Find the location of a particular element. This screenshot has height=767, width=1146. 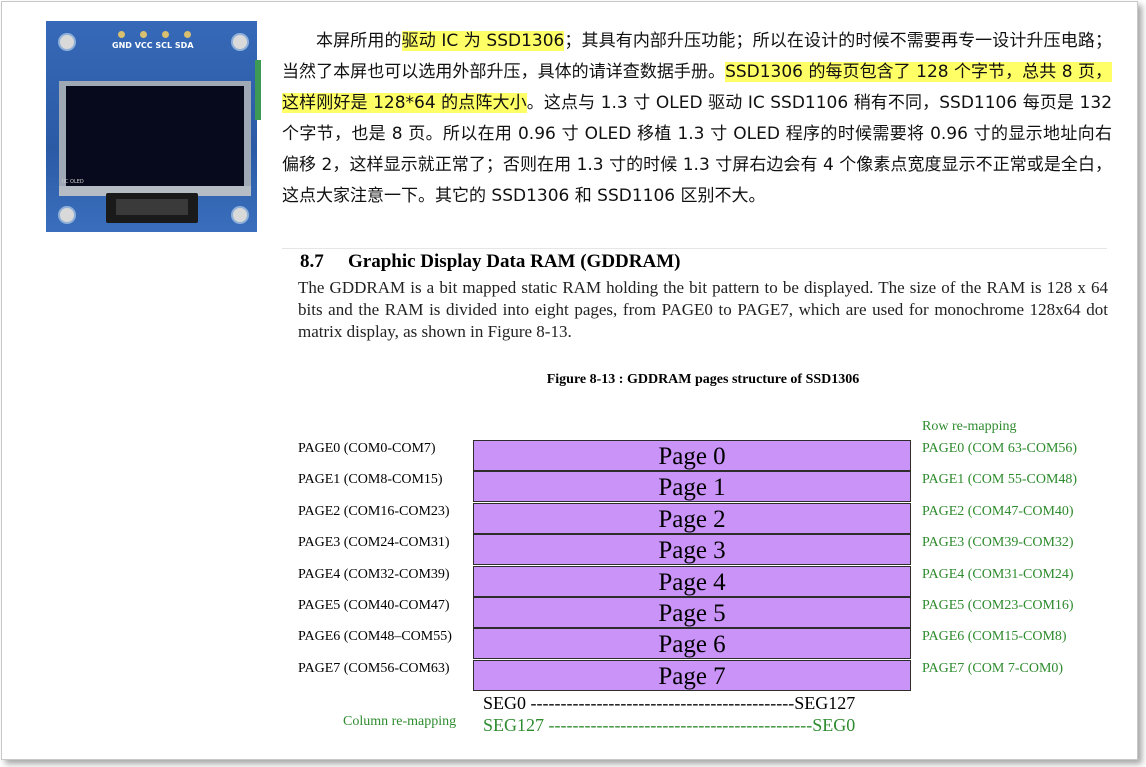

page-remap-label: PAGE6 (COM15-COM8) is located at coordinates (994, 636).